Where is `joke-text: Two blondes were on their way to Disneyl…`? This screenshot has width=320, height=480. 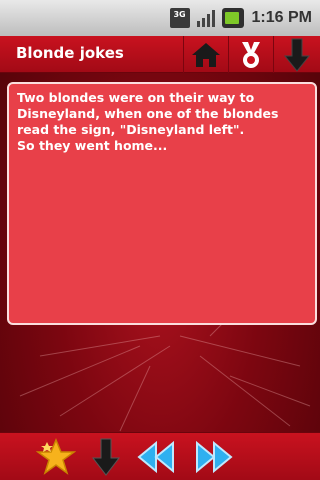 joke-text: Two blondes were on their way to Disneyl… is located at coordinates (148, 121).